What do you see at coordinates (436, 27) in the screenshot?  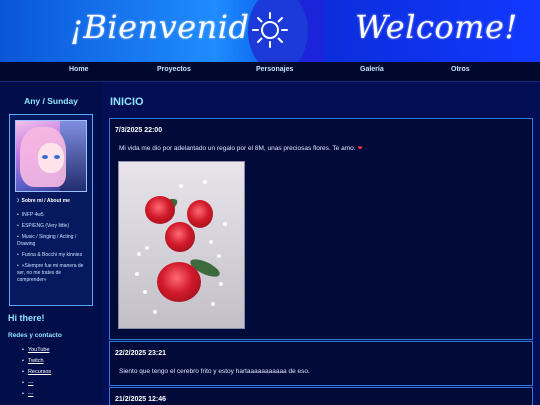 I see `banner-title-english: Welcome!` at bounding box center [436, 27].